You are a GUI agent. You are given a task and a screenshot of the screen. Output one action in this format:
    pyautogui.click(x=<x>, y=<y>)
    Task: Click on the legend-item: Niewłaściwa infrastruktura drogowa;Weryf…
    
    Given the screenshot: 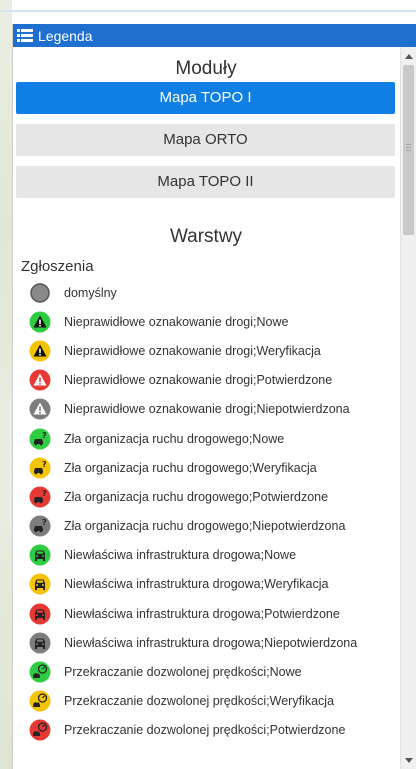 What is the action you would take?
    pyautogui.click(x=206, y=584)
    